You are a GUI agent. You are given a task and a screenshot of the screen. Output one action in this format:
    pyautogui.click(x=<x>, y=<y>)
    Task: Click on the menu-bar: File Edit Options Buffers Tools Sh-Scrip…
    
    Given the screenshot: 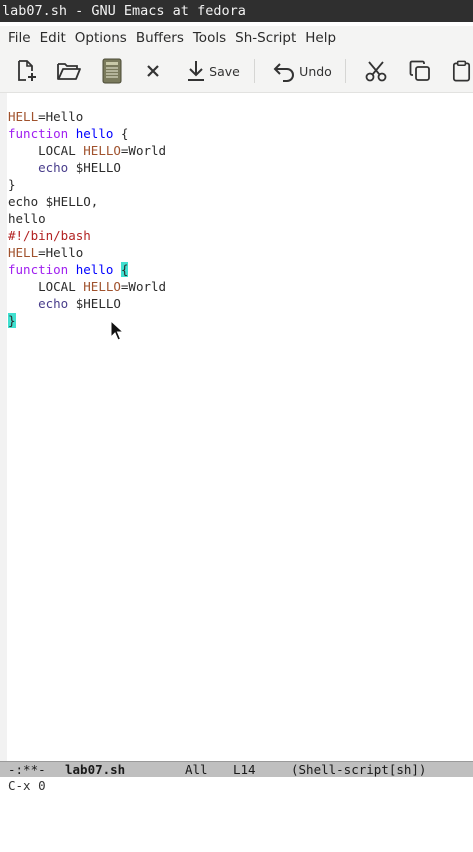 What is the action you would take?
    pyautogui.click(x=236, y=38)
    